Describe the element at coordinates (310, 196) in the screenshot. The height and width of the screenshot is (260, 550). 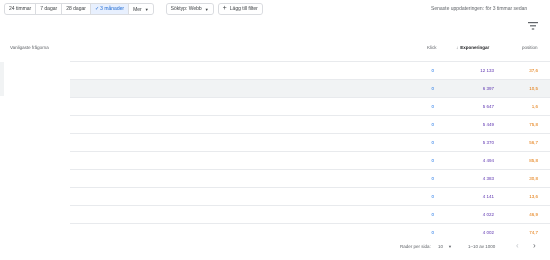
I see `table-row: 0 4 141 13,6` at that location.